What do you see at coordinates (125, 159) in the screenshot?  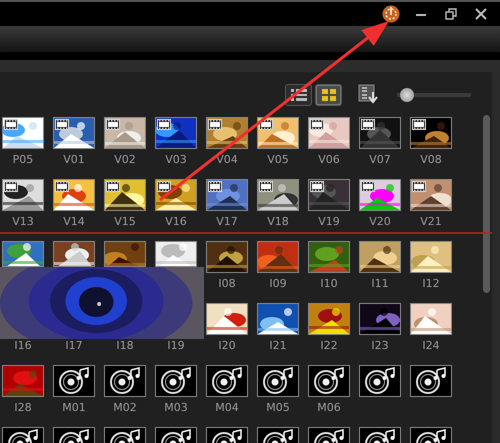 I see `clip-label: V02` at bounding box center [125, 159].